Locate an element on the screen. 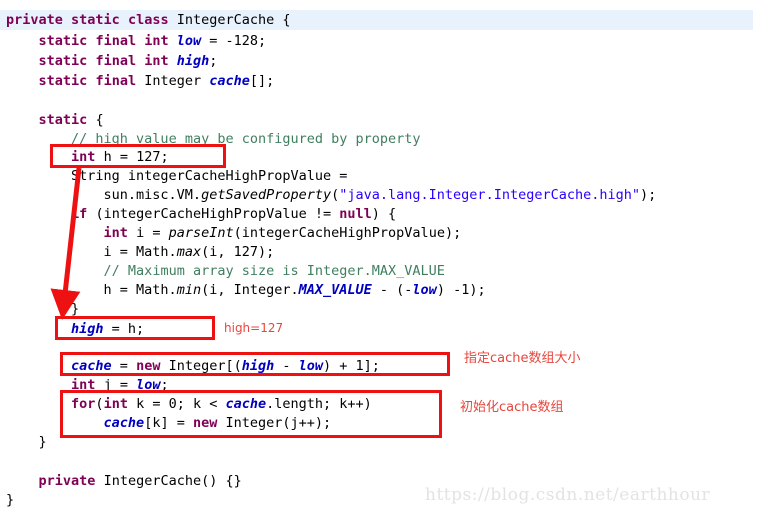 The height and width of the screenshot is (518, 771). code-line-7: int h = 127; is located at coordinates (87, 157).